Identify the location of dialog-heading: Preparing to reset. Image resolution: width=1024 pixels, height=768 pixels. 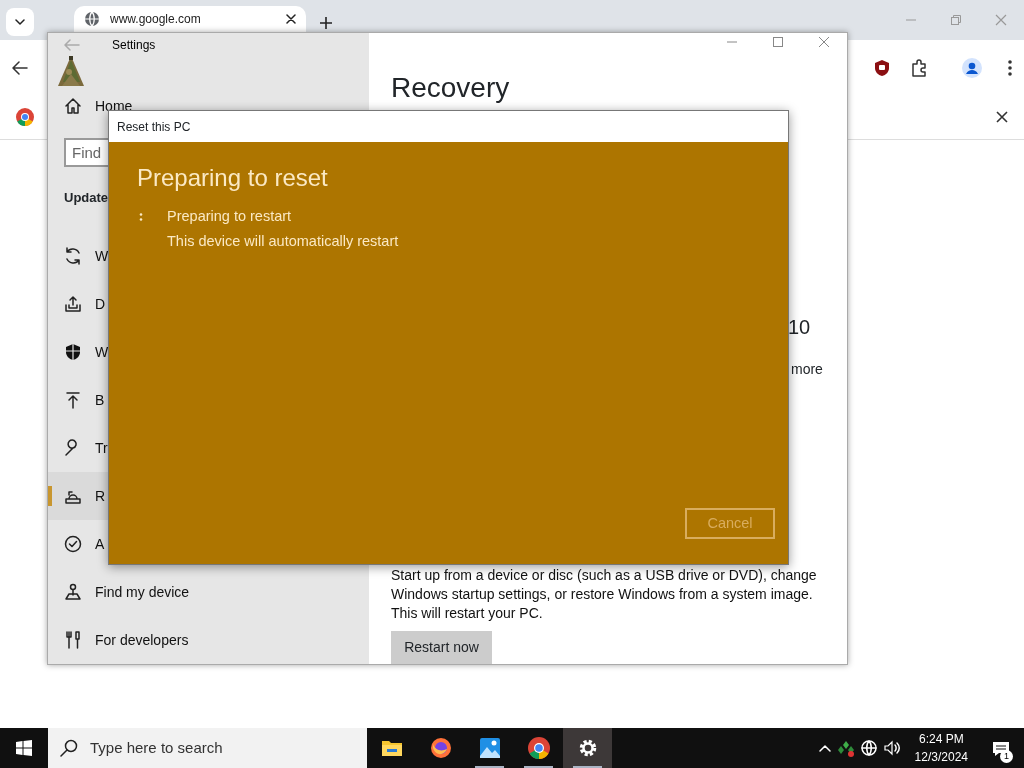
(233, 178).